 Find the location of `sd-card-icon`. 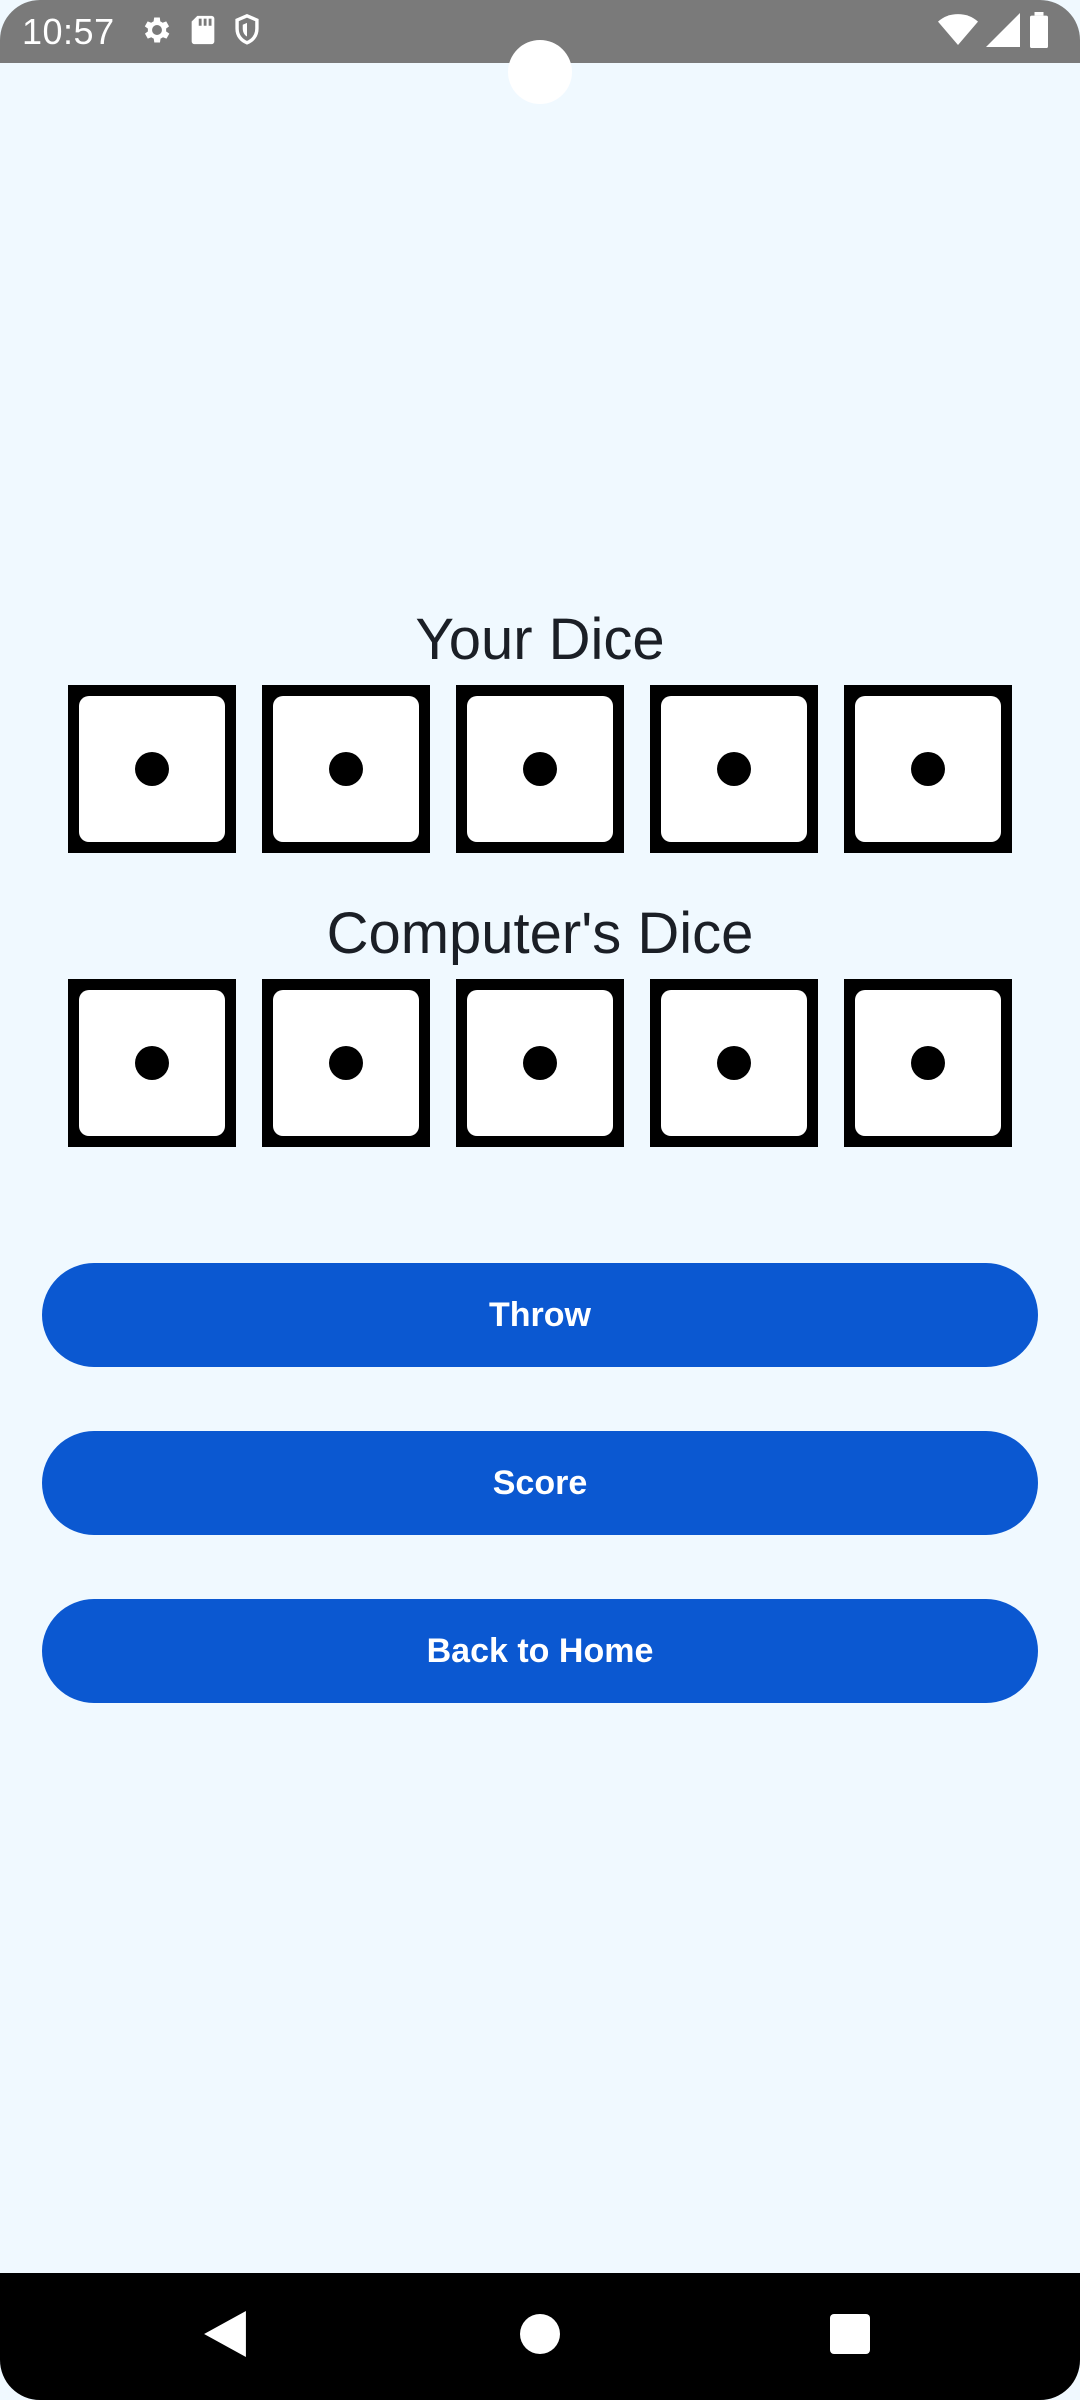

sd-card-icon is located at coordinates (203, 30).